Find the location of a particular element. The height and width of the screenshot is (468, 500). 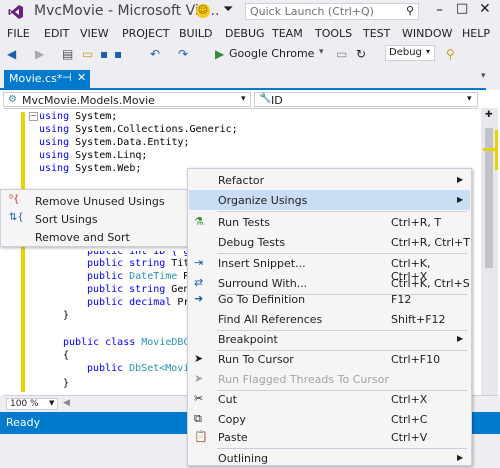

code-type: DbSet<Movi is located at coordinates (156, 368).